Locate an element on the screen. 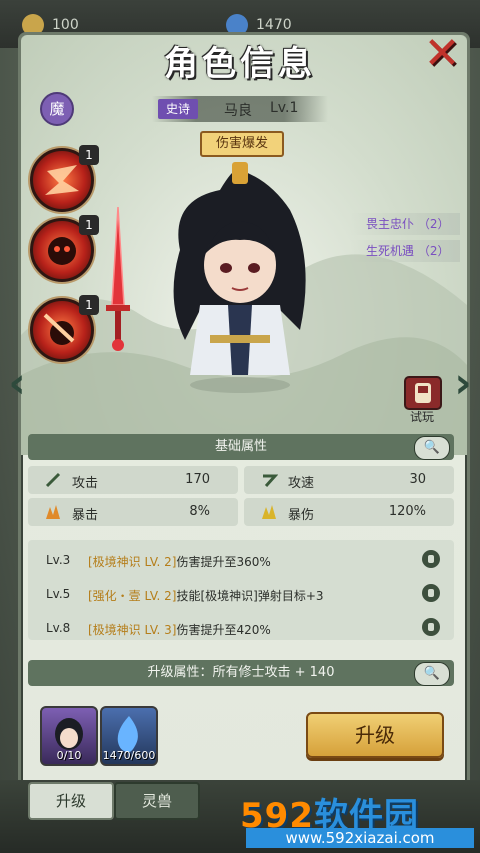  hero-shard-item: 0/10 is located at coordinates (69, 736).